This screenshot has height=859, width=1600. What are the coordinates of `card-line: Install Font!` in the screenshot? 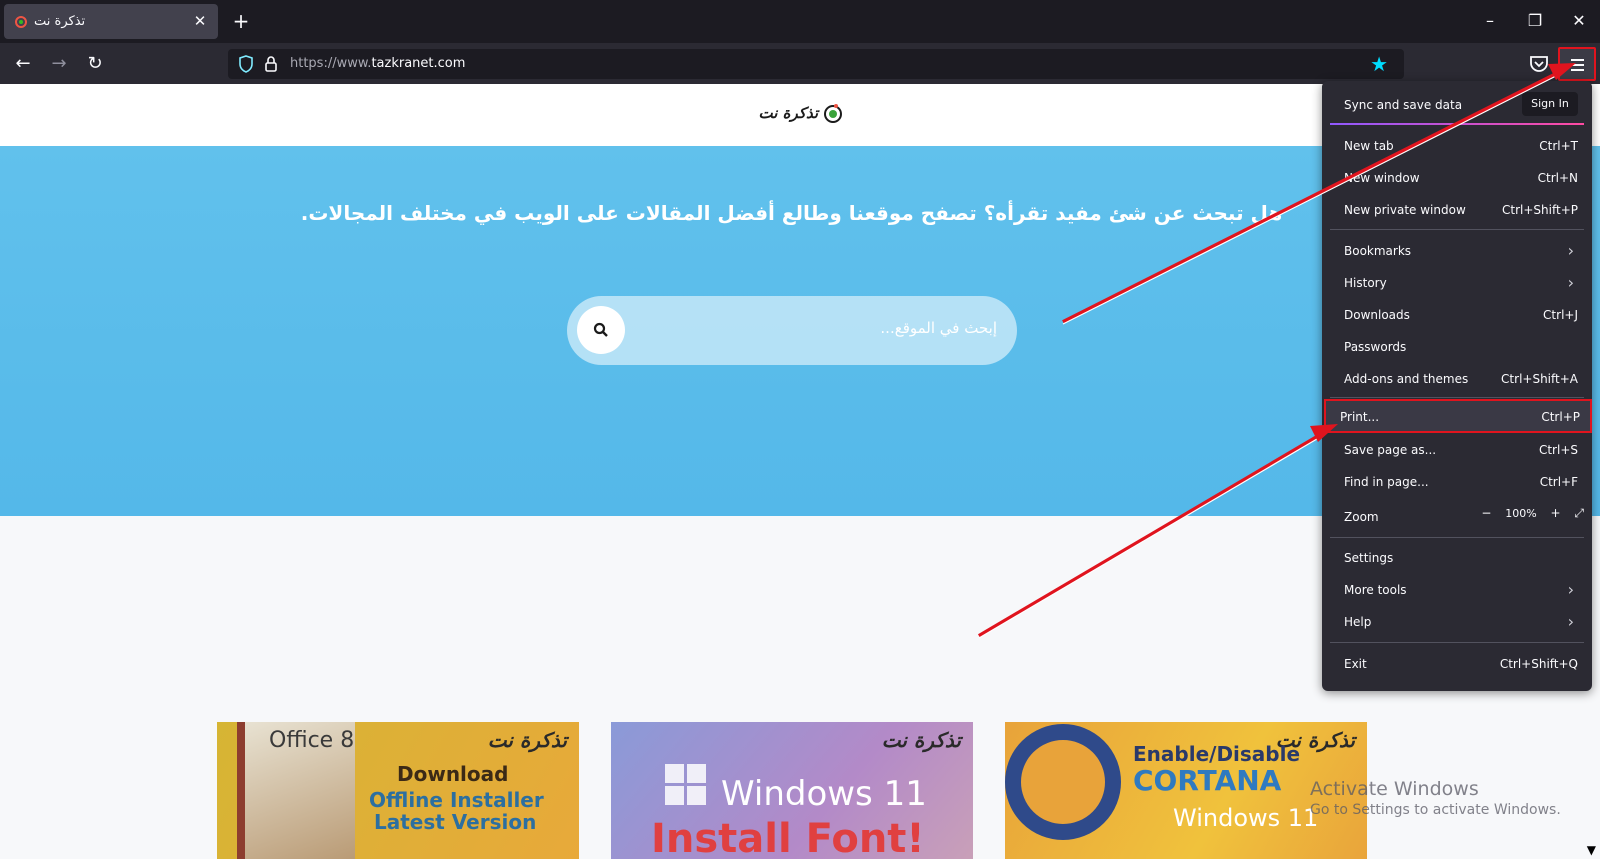 It's located at (788, 837).